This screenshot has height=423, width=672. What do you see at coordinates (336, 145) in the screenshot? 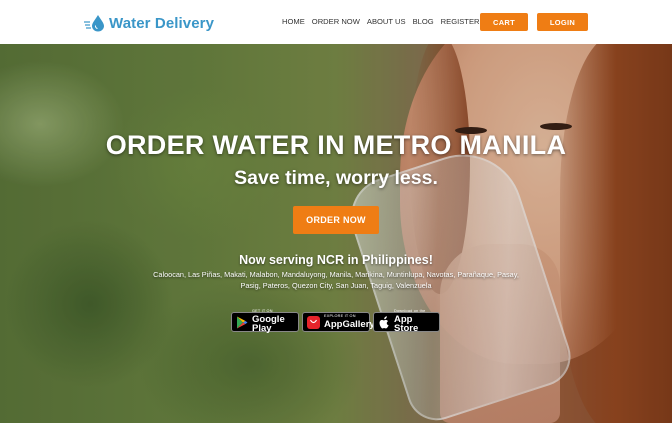
I see `hero-title: ORDER WATER IN METRO MANILA` at bounding box center [336, 145].